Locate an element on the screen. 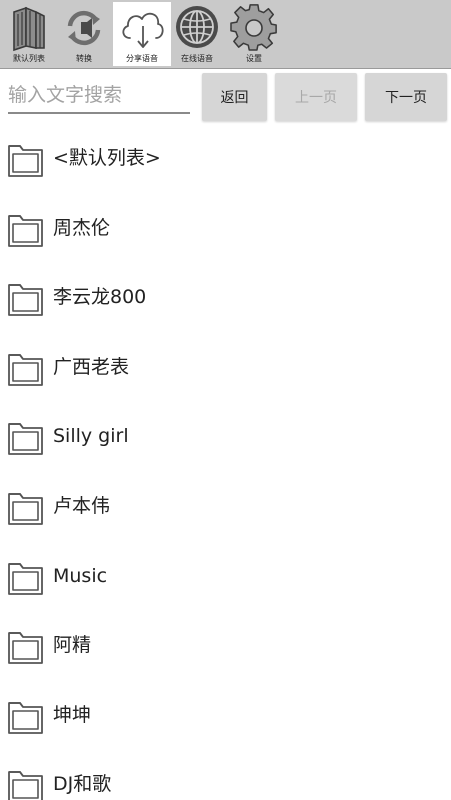 This screenshot has width=451, height=800. folder-name: Silly girl is located at coordinates (91, 436).